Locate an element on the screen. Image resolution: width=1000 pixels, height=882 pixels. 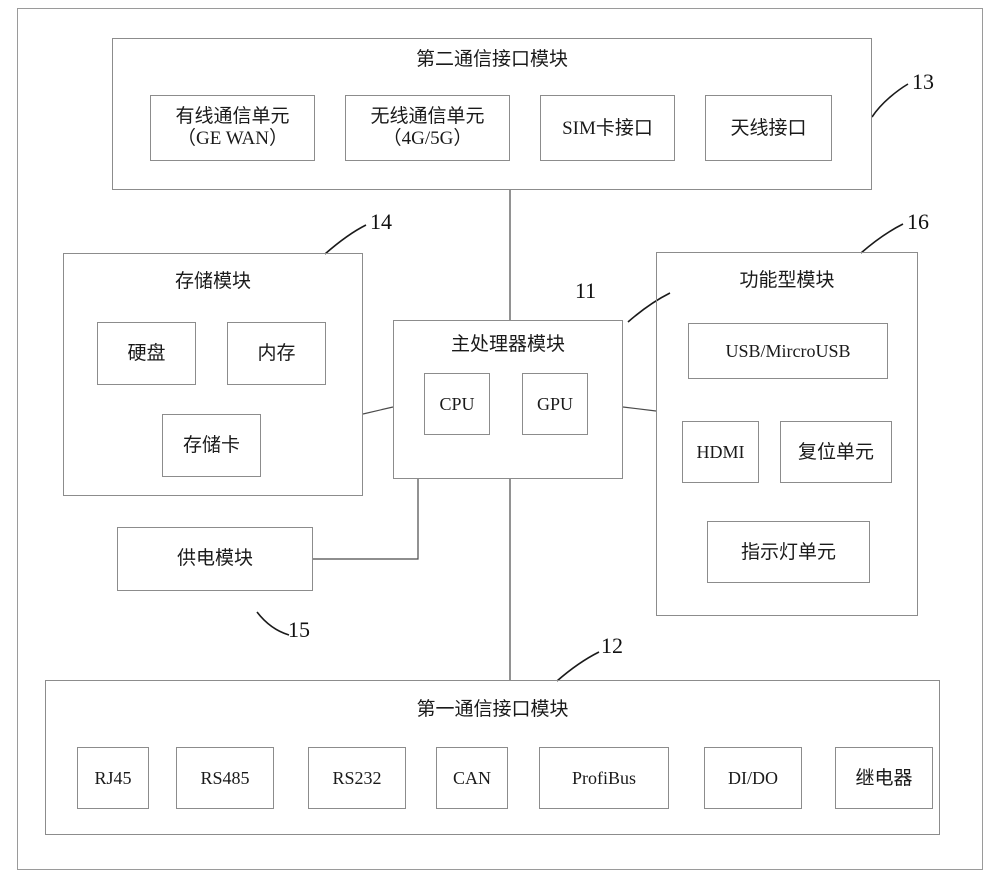
module-power-supply: 供电模块 is located at coordinates (215, 559).